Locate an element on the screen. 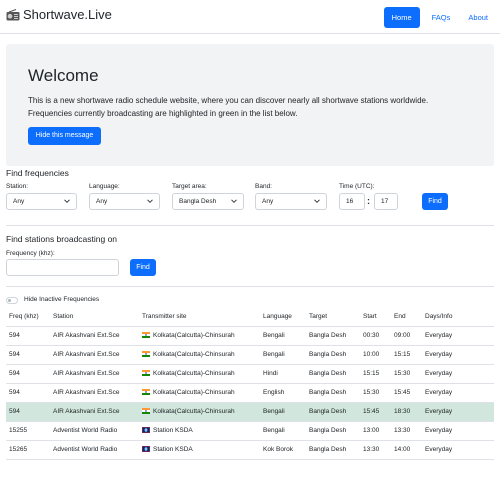  time-minute-input: 17 is located at coordinates (386, 201).